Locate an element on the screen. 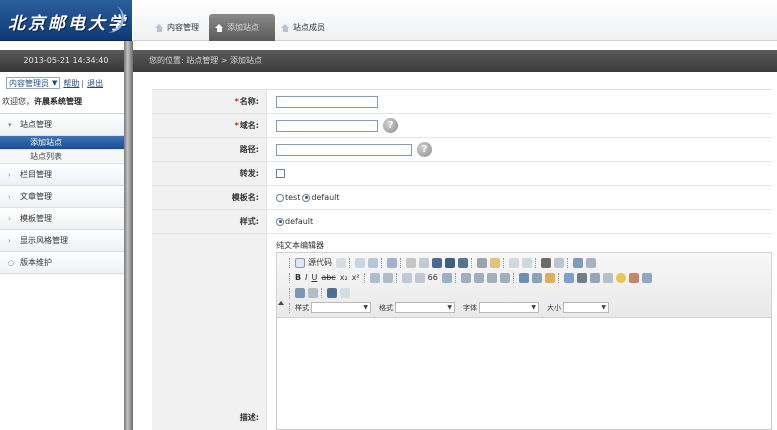 Image resolution: width=777 pixels, height=430 pixels. flash-icon is located at coordinates (581, 277).